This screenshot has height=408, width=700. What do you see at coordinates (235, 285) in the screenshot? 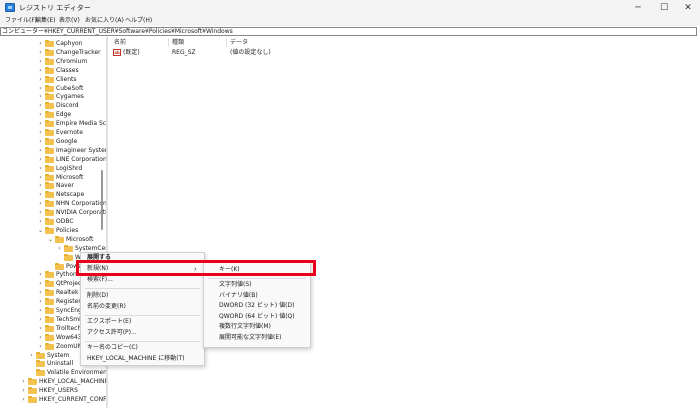
I see `submenu-string-value: 文字列値(S)` at bounding box center [235, 285].